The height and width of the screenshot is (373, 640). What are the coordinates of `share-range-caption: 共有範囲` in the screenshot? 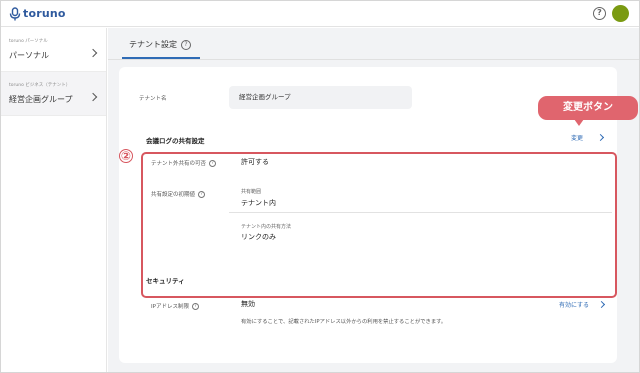 It's located at (251, 192).